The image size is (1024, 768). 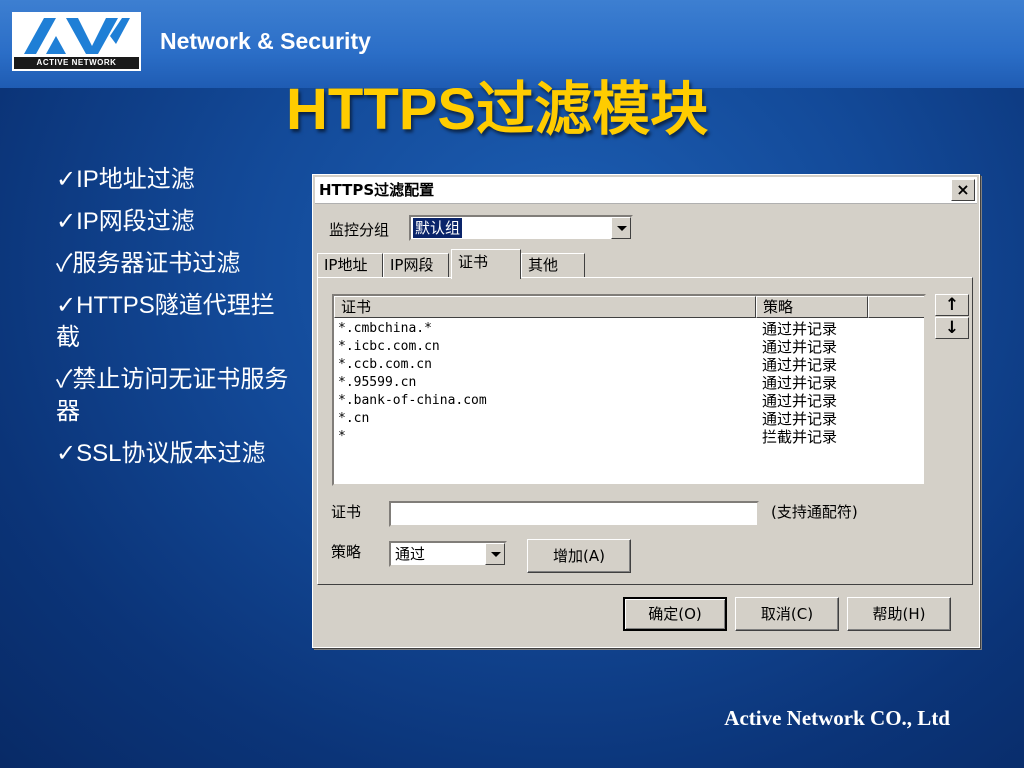 I want to click on list-item: ✓服务器证书过滤, so click(x=148, y=263).